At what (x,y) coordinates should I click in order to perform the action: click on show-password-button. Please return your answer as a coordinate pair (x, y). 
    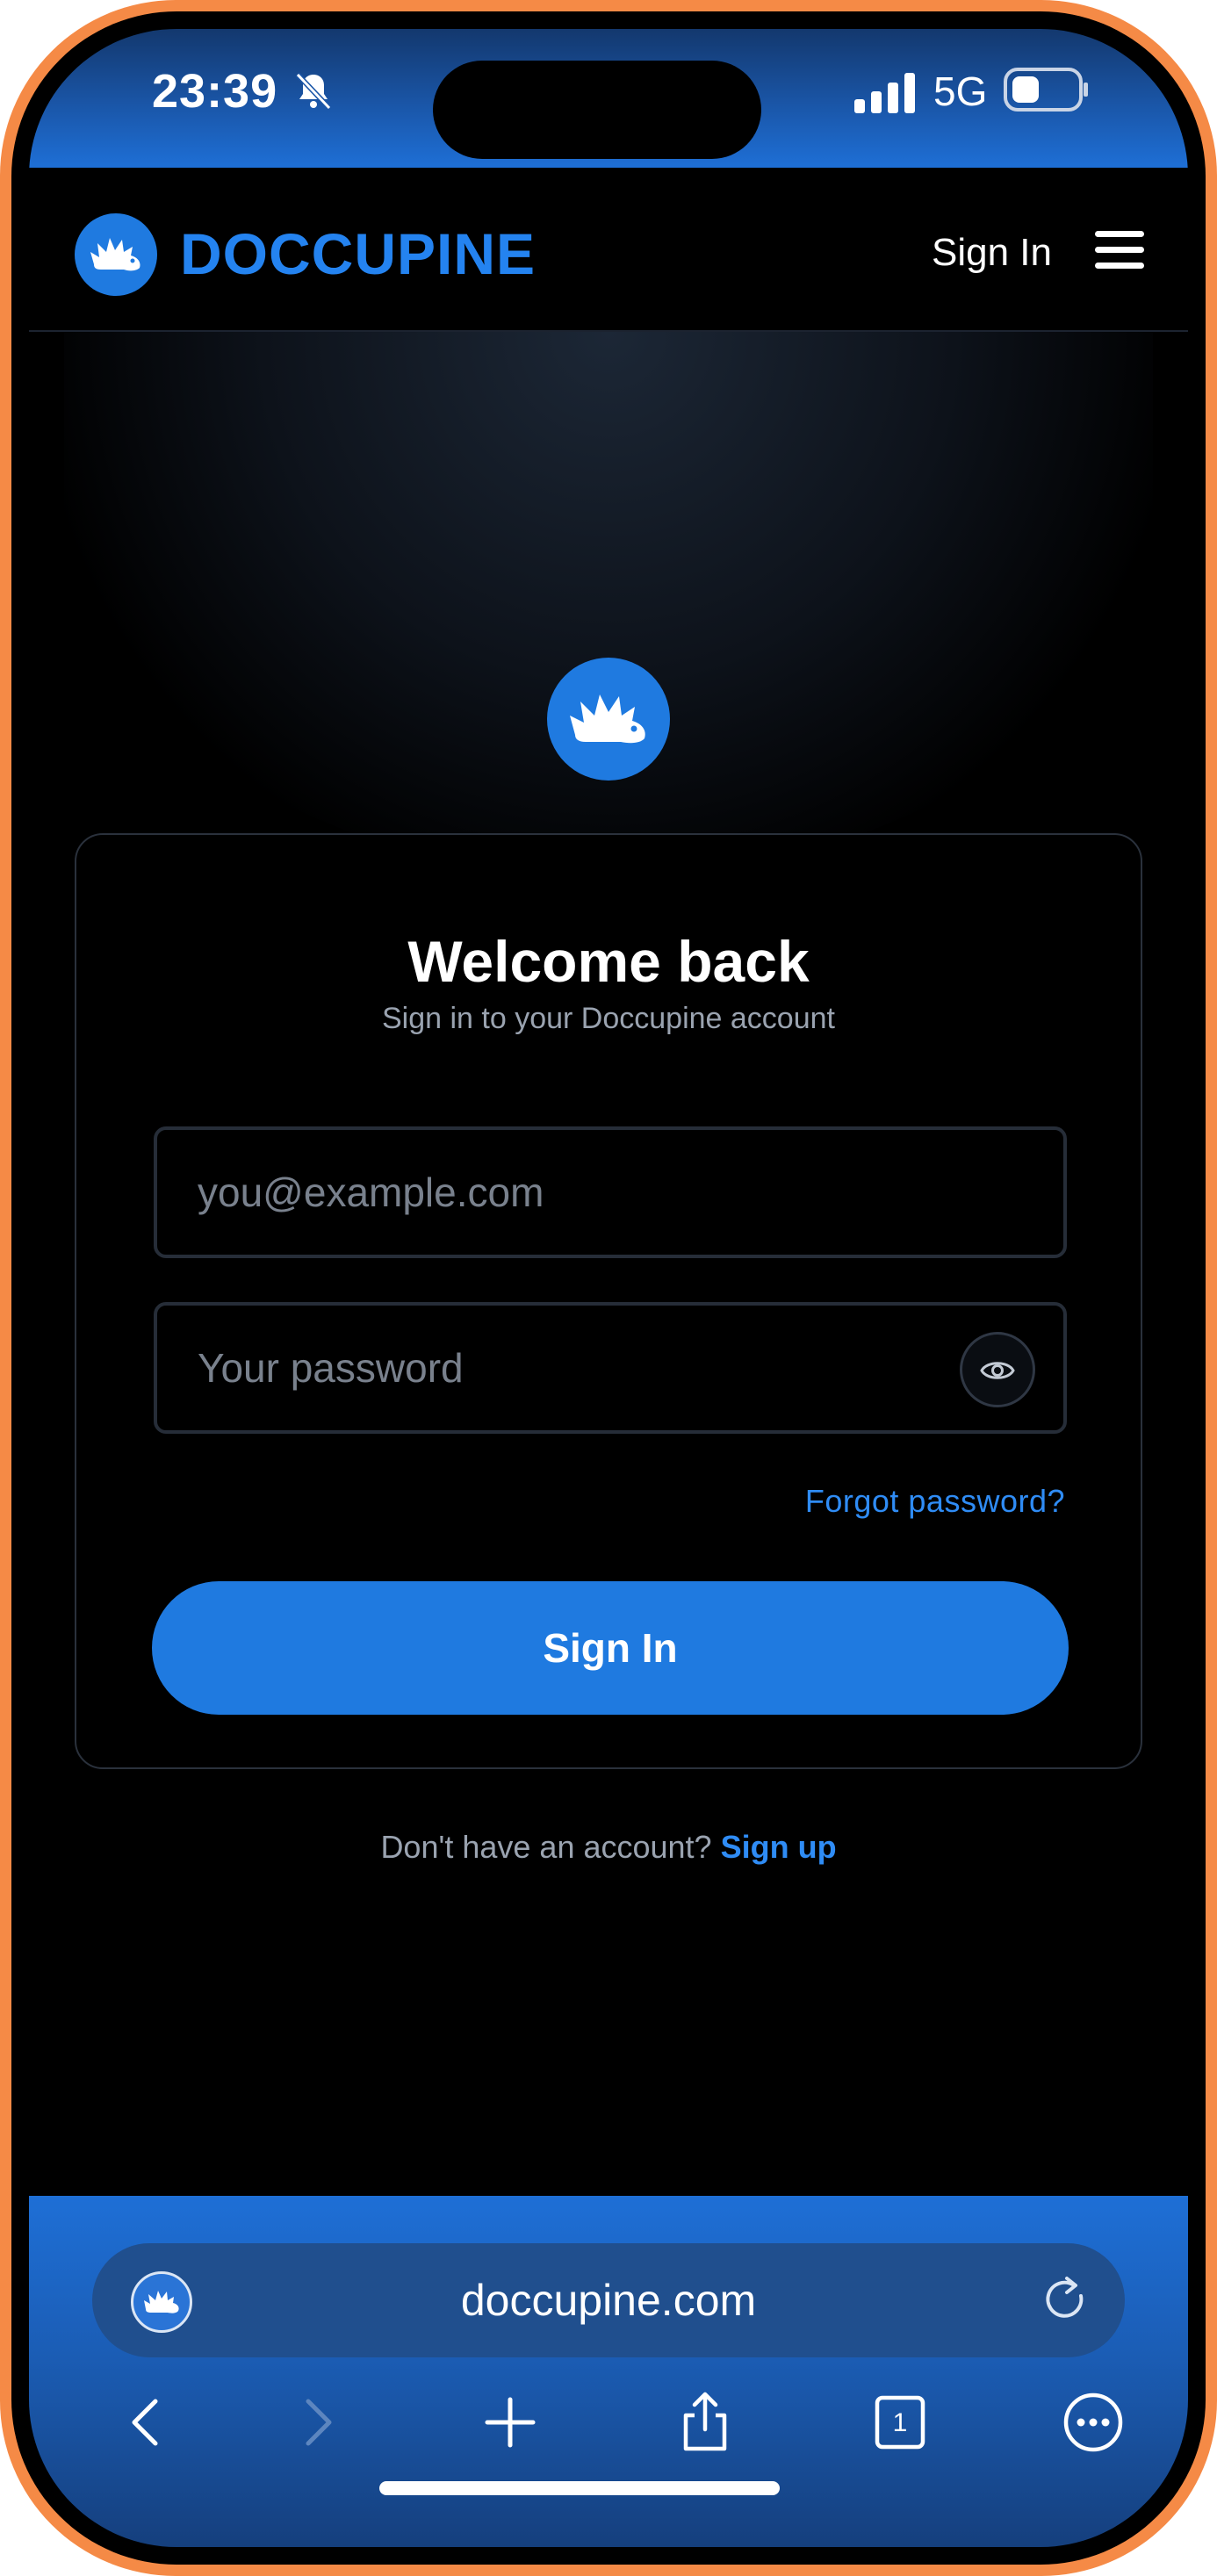
    Looking at the image, I should click on (998, 1369).